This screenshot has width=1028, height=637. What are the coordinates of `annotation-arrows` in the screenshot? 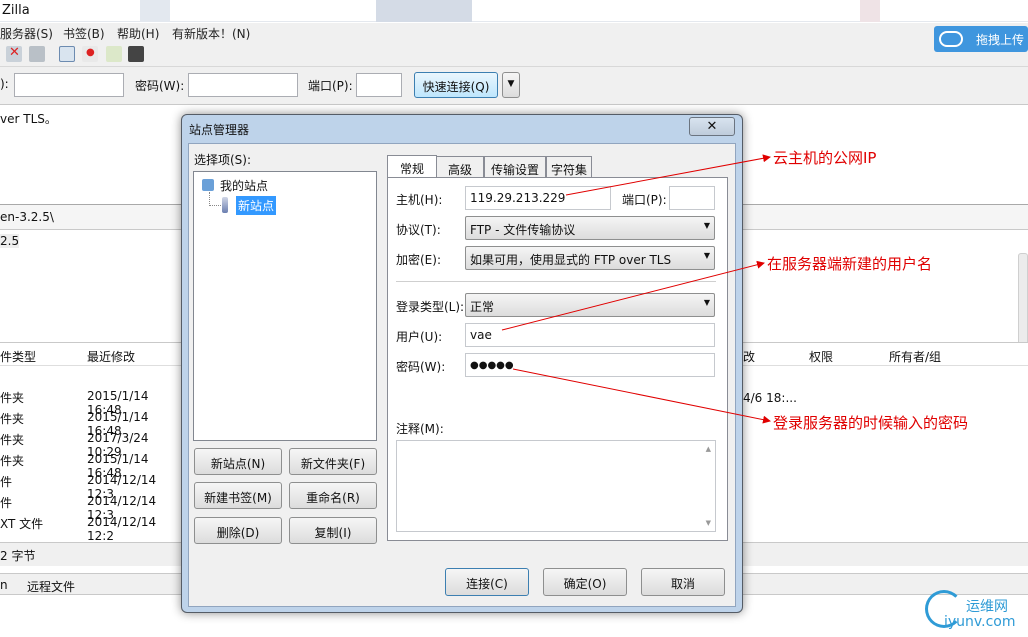 It's located at (636, 289).